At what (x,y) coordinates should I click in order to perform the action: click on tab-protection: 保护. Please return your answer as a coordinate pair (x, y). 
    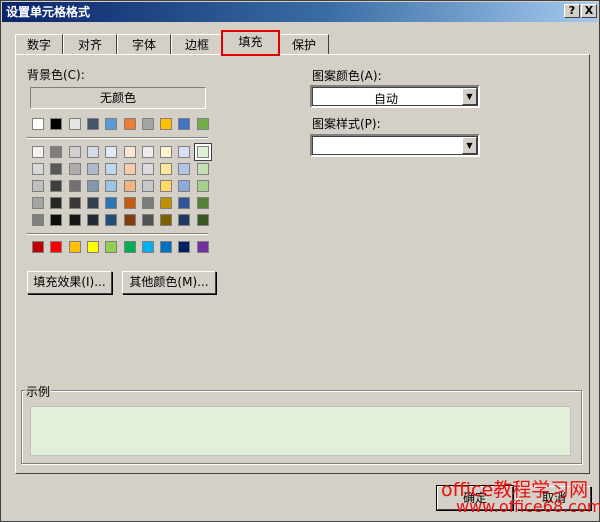
    Looking at the image, I should click on (304, 44).